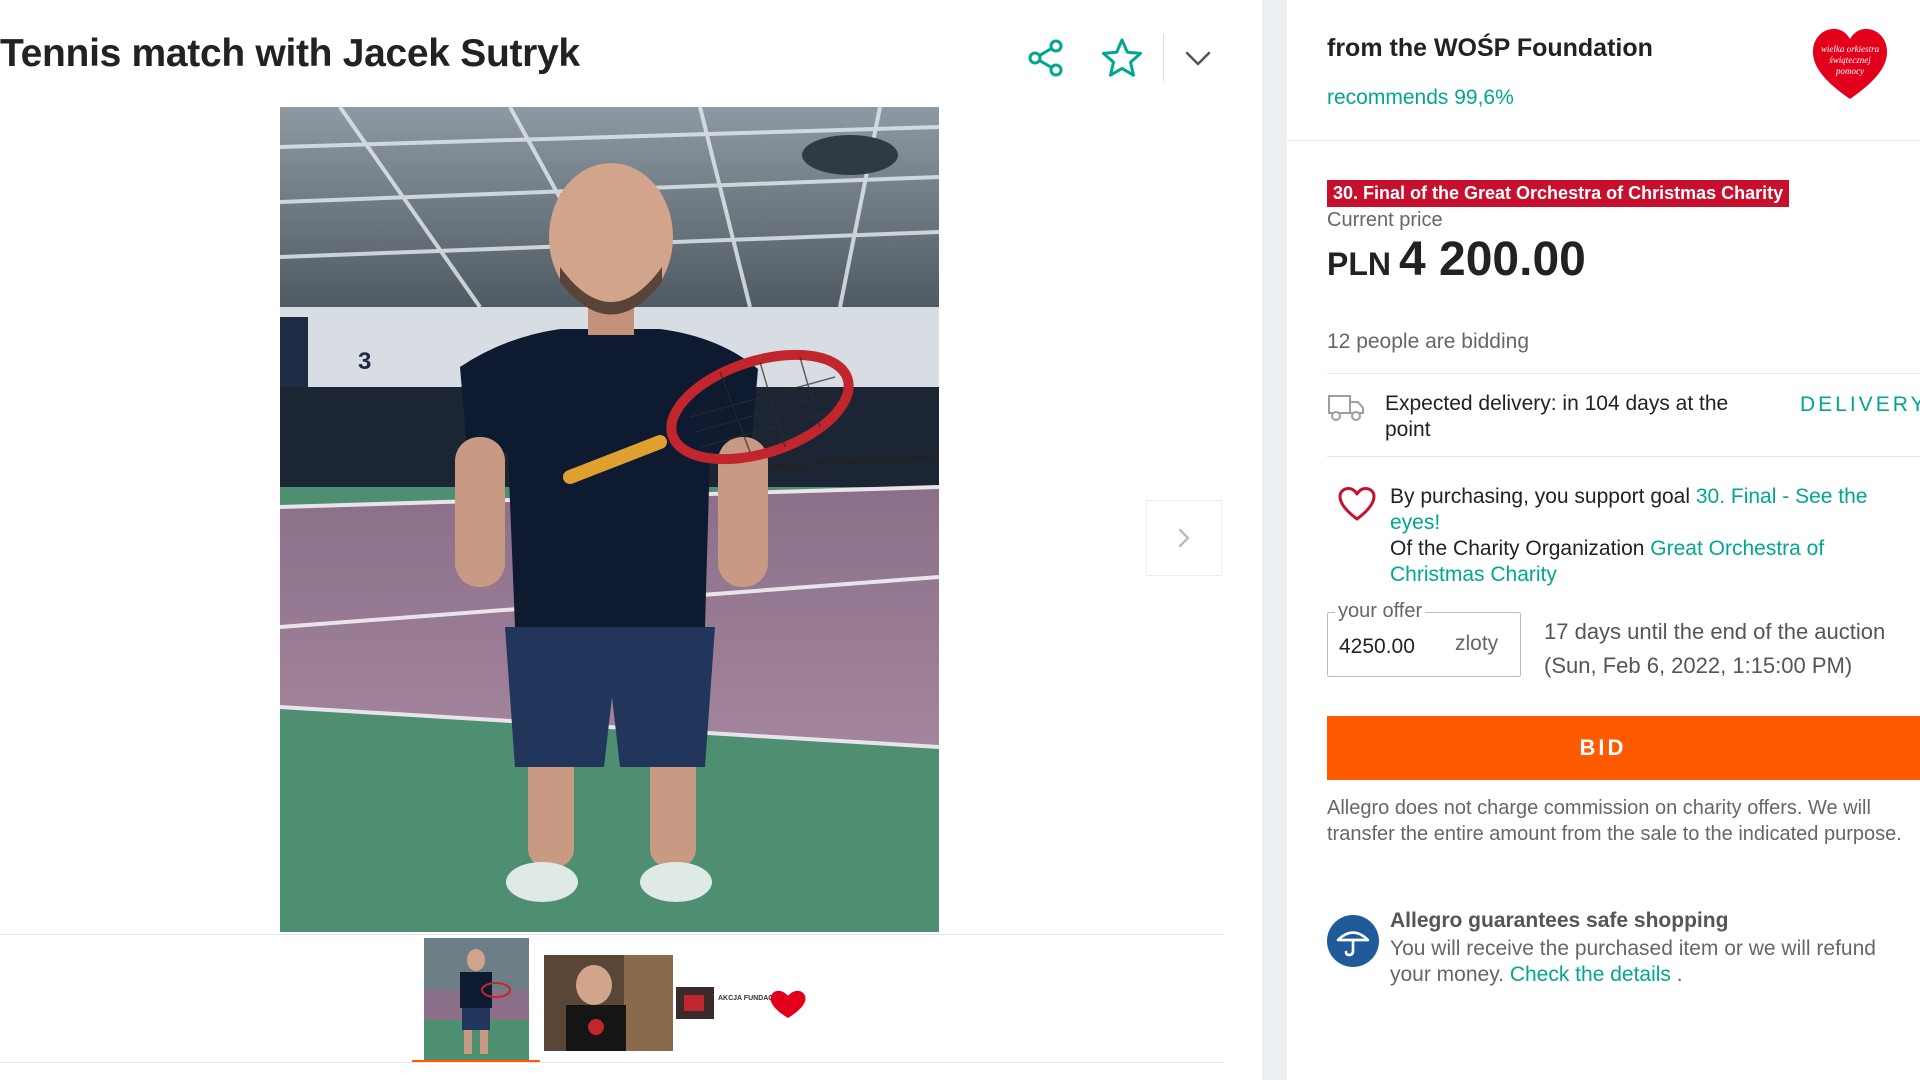  Describe the element at coordinates (1420, 98) in the screenshot. I see `seller-recommends: recommends 99,6%` at that location.